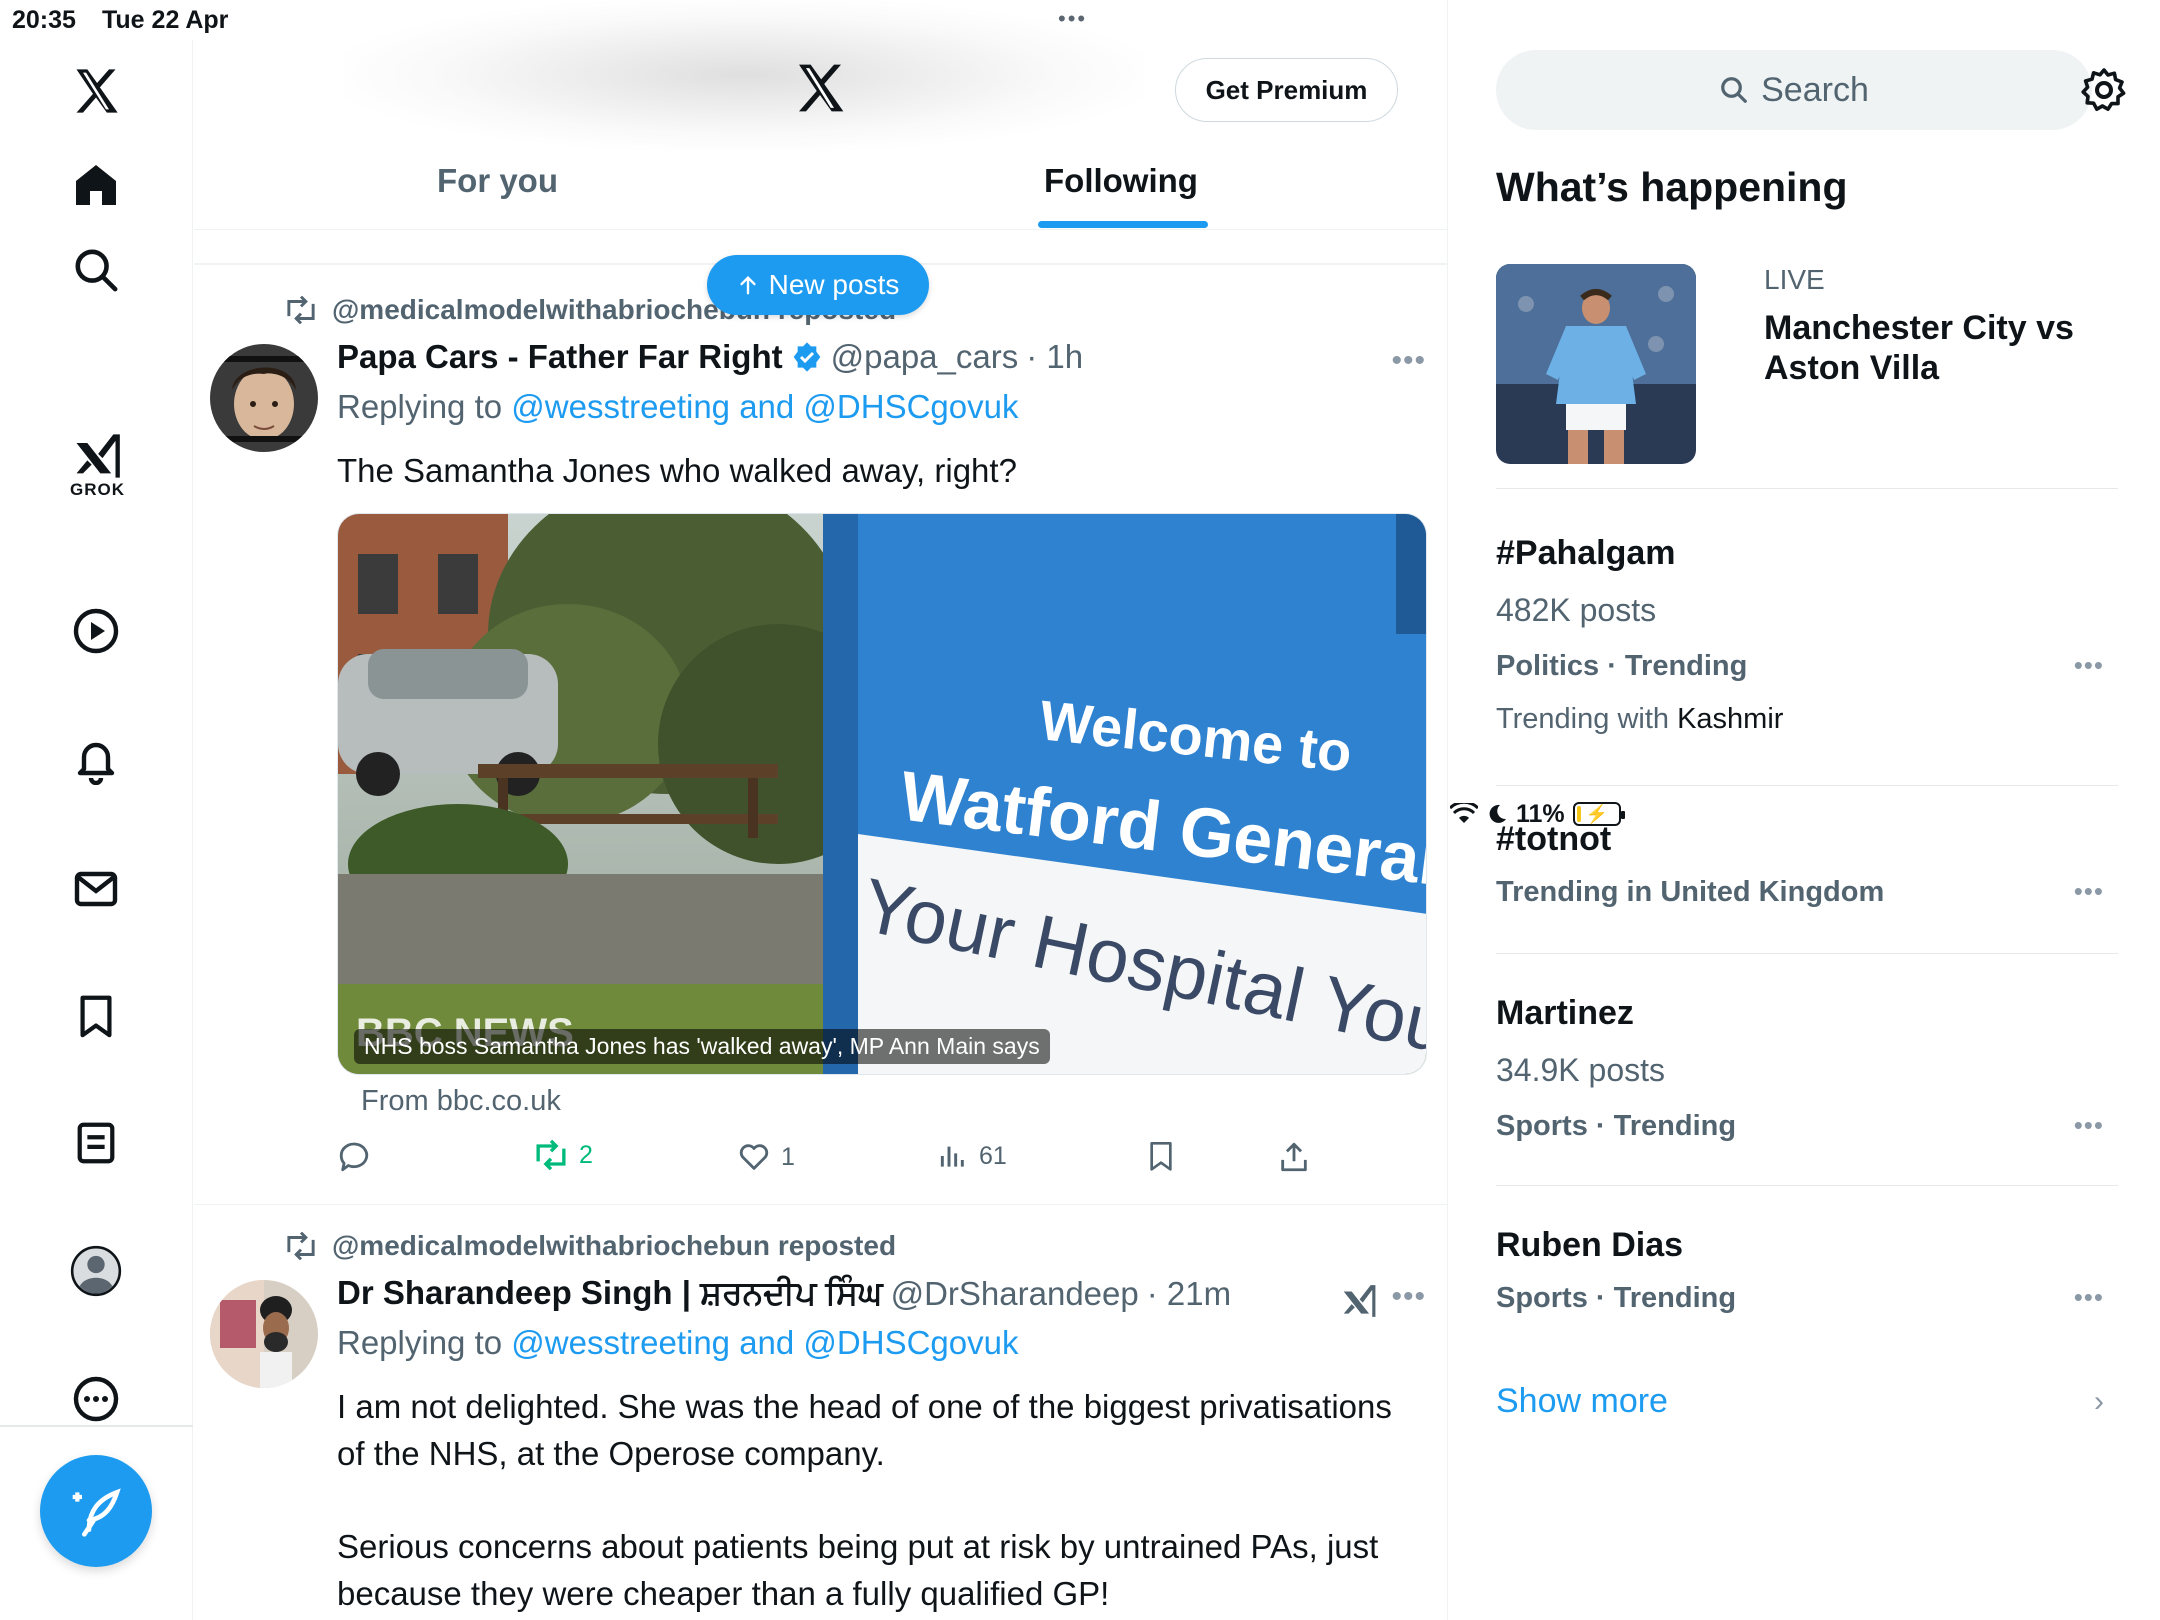 The image size is (2160, 1620). I want to click on trend-with-prefix: Trending with, so click(1583, 719).